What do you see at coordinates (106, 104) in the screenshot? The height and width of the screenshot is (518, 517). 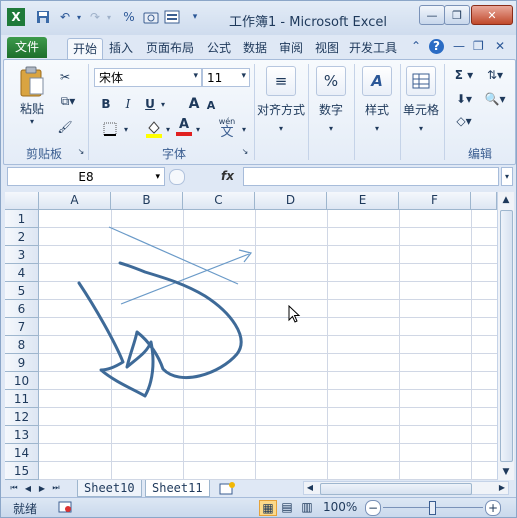 I see `bold-button: B` at bounding box center [106, 104].